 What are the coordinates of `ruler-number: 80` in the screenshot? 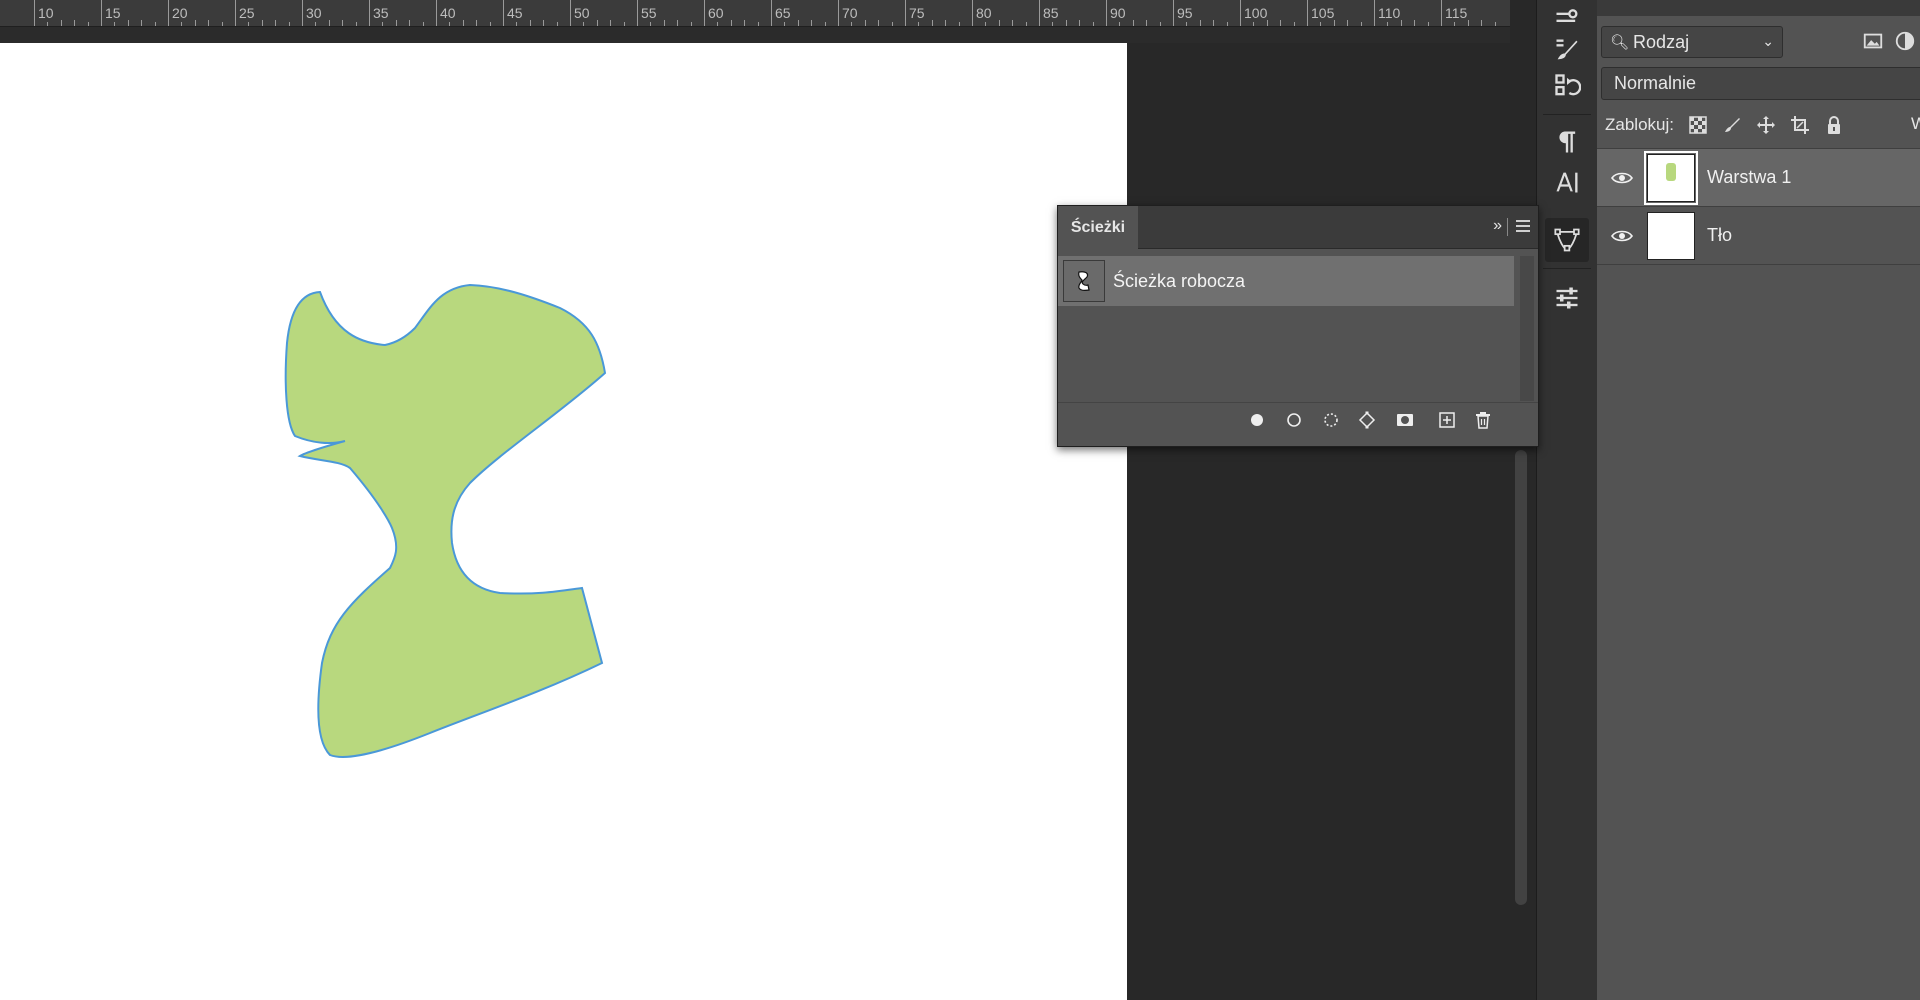 It's located at (984, 13).